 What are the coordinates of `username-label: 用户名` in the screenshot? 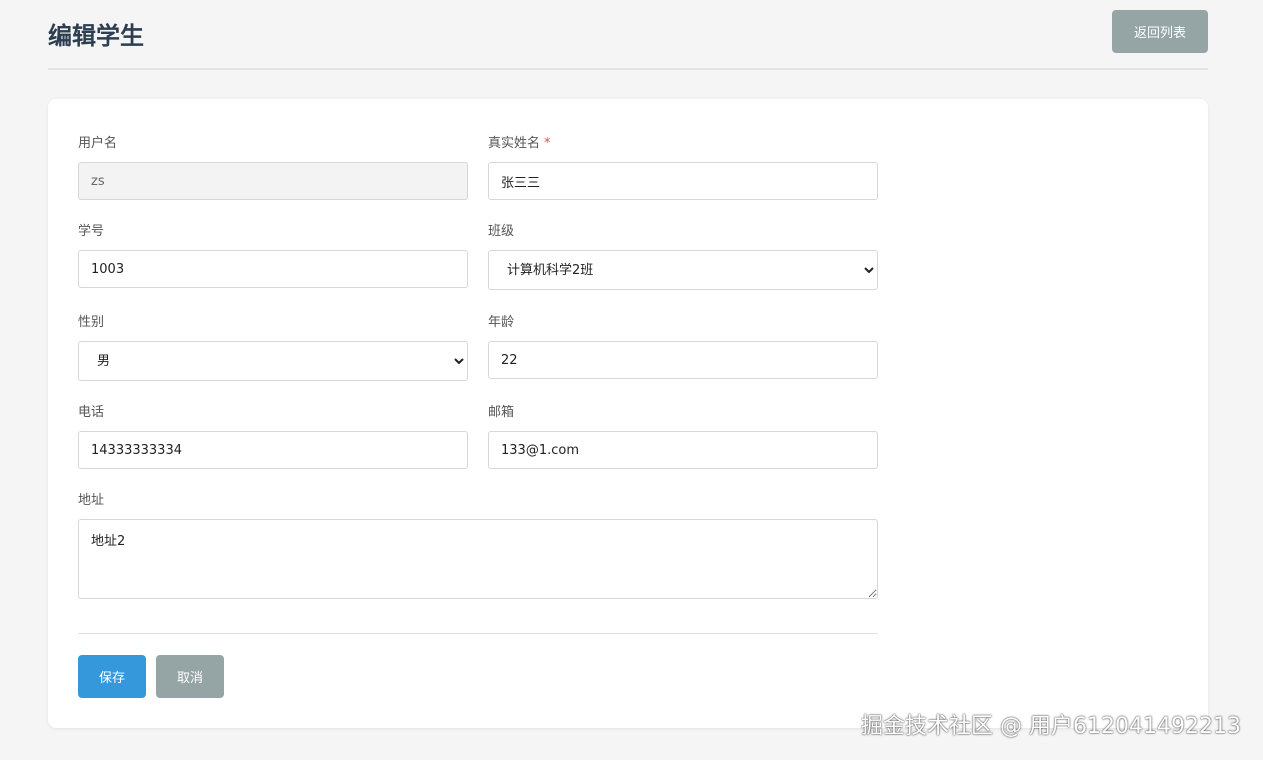 It's located at (98, 143).